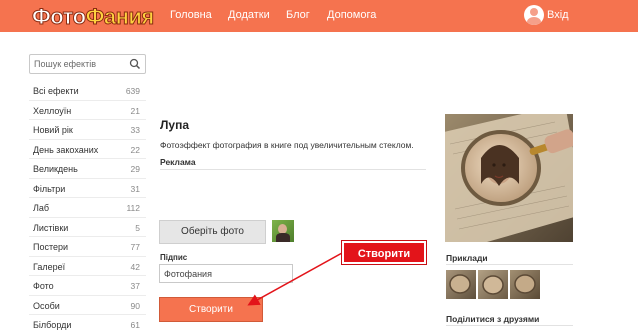 The width and height of the screenshot is (638, 330). Describe the element at coordinates (509, 178) in the screenshot. I see `effect-preview-image` at that location.